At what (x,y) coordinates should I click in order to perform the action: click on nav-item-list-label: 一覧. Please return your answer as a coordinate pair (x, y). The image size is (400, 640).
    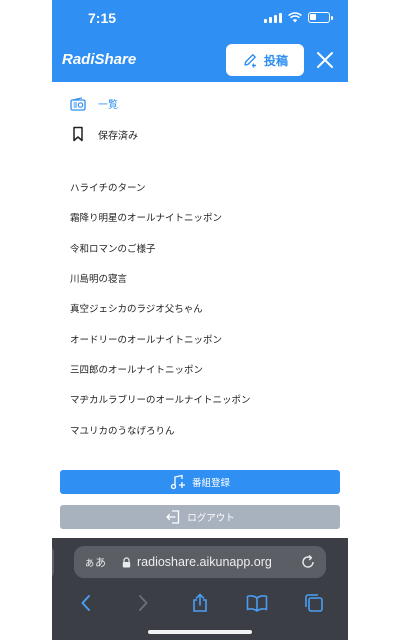
    Looking at the image, I should click on (108, 105).